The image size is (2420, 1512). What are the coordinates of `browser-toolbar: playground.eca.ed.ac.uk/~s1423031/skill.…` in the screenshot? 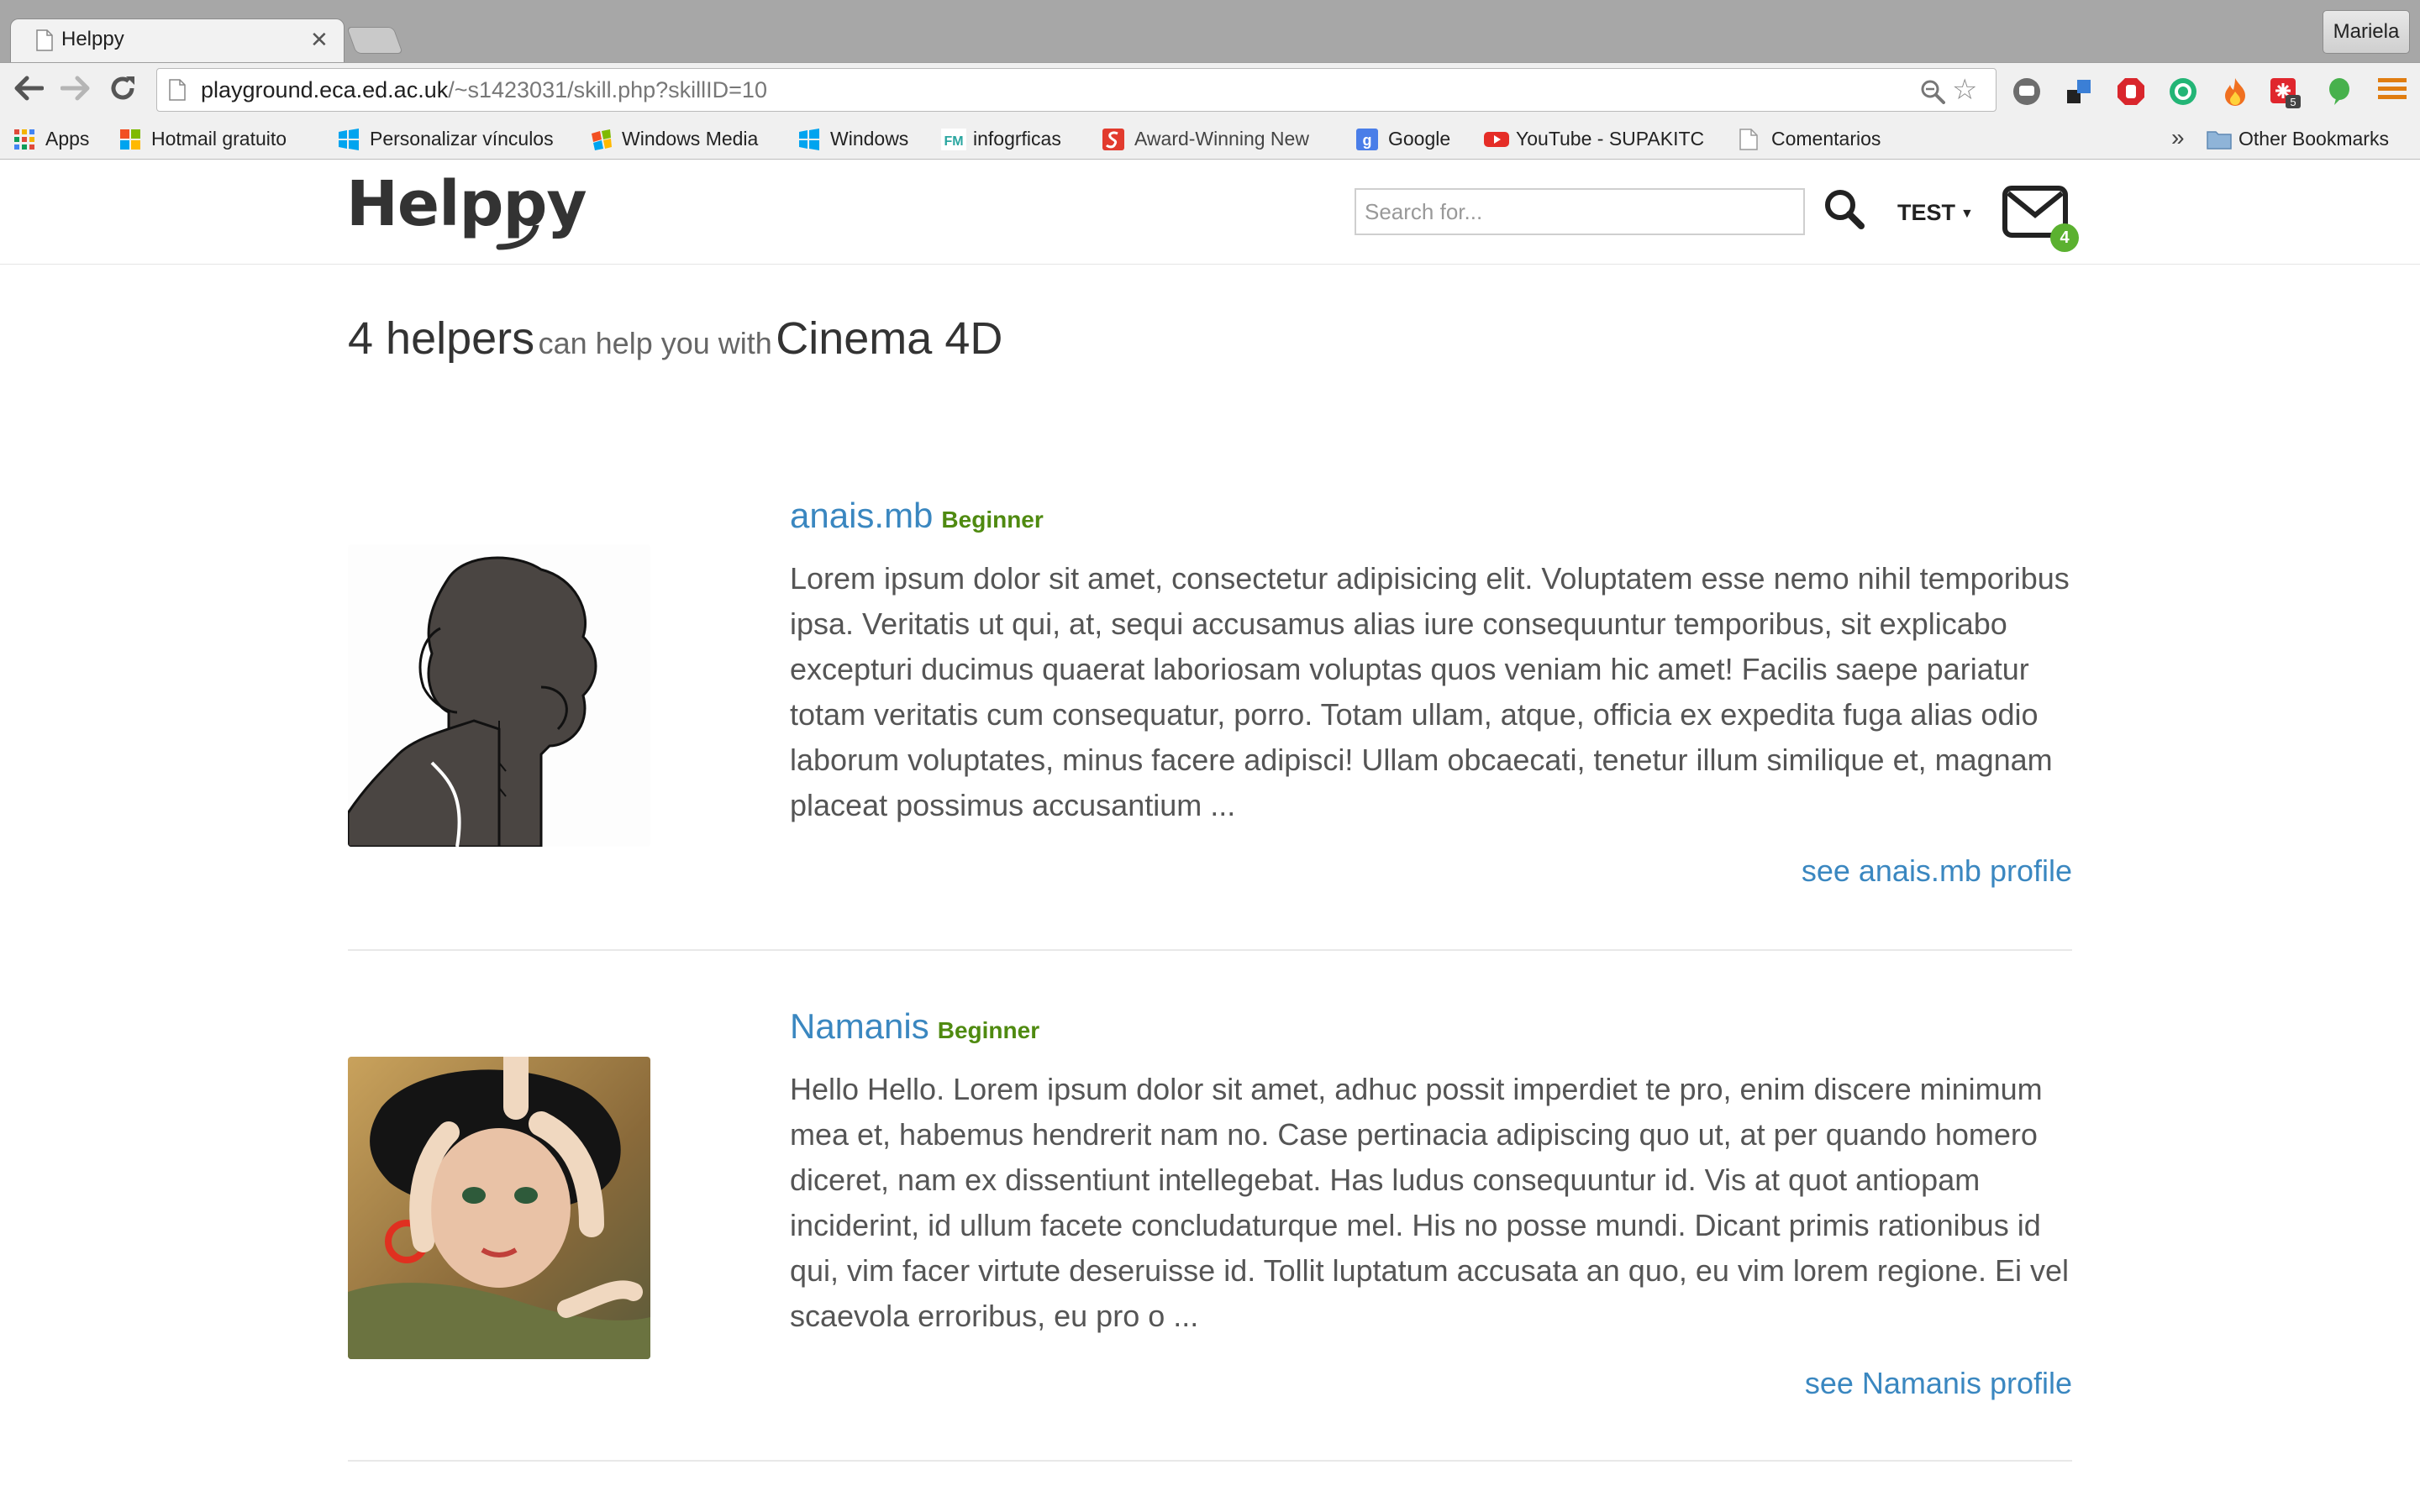 It's located at (1210, 91).